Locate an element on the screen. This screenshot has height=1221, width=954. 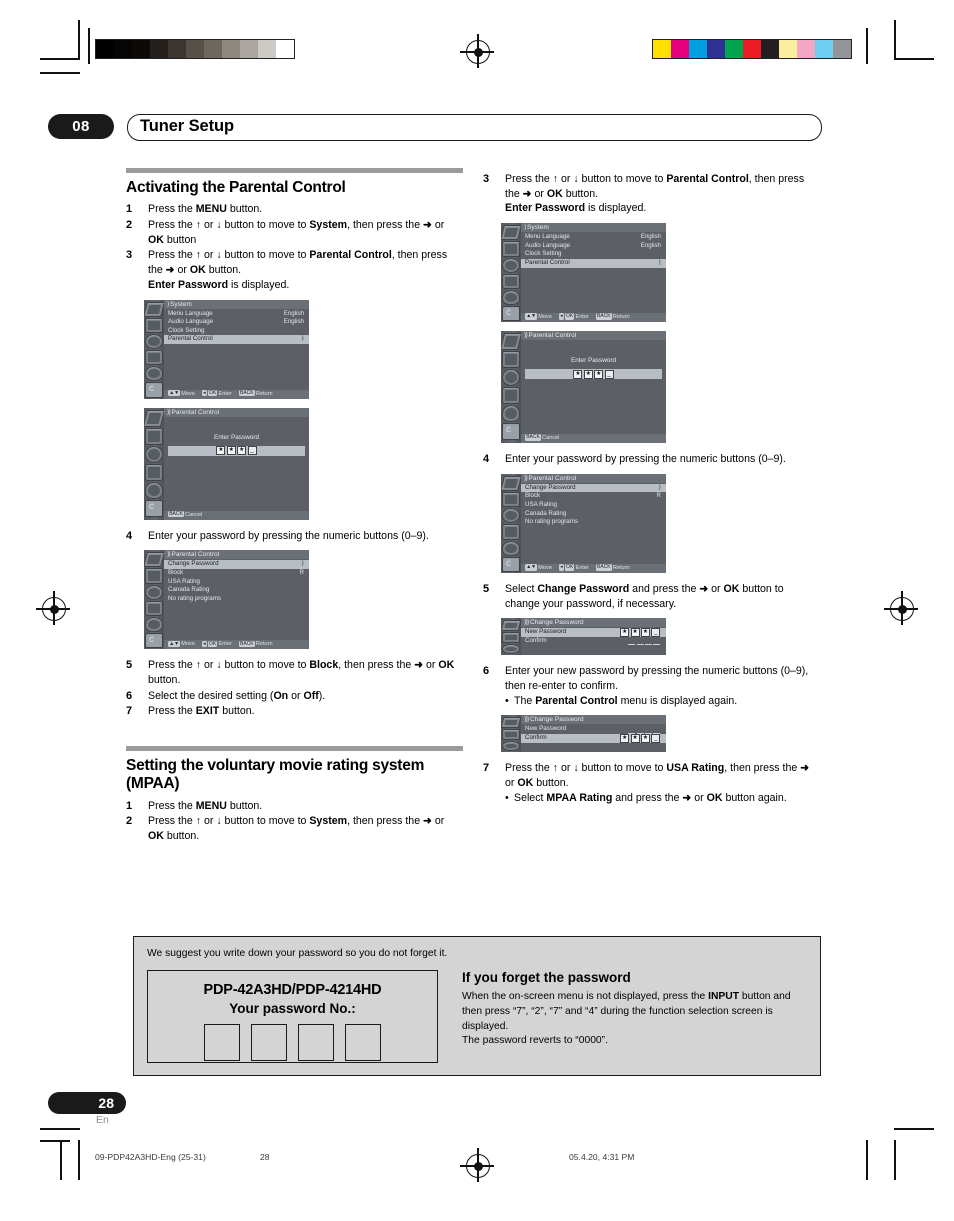
osd-title: ⟩⟩⟩ Change Password is located at coordinates (593, 720).